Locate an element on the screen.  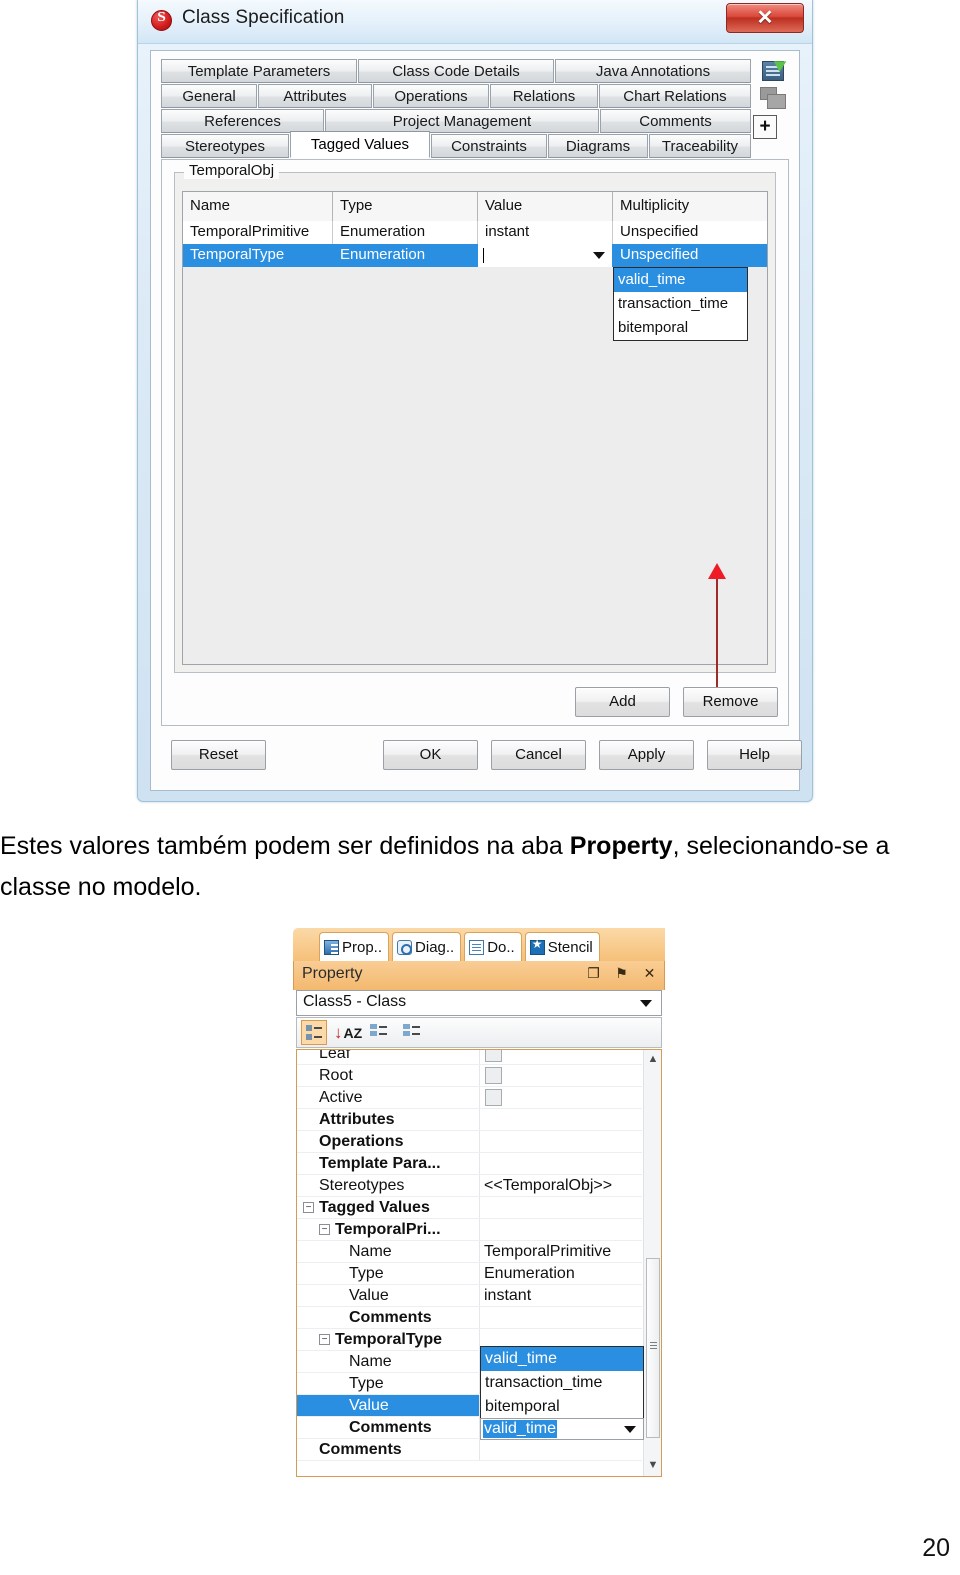
annotation-arrow-icon is located at coordinates (717, 625).